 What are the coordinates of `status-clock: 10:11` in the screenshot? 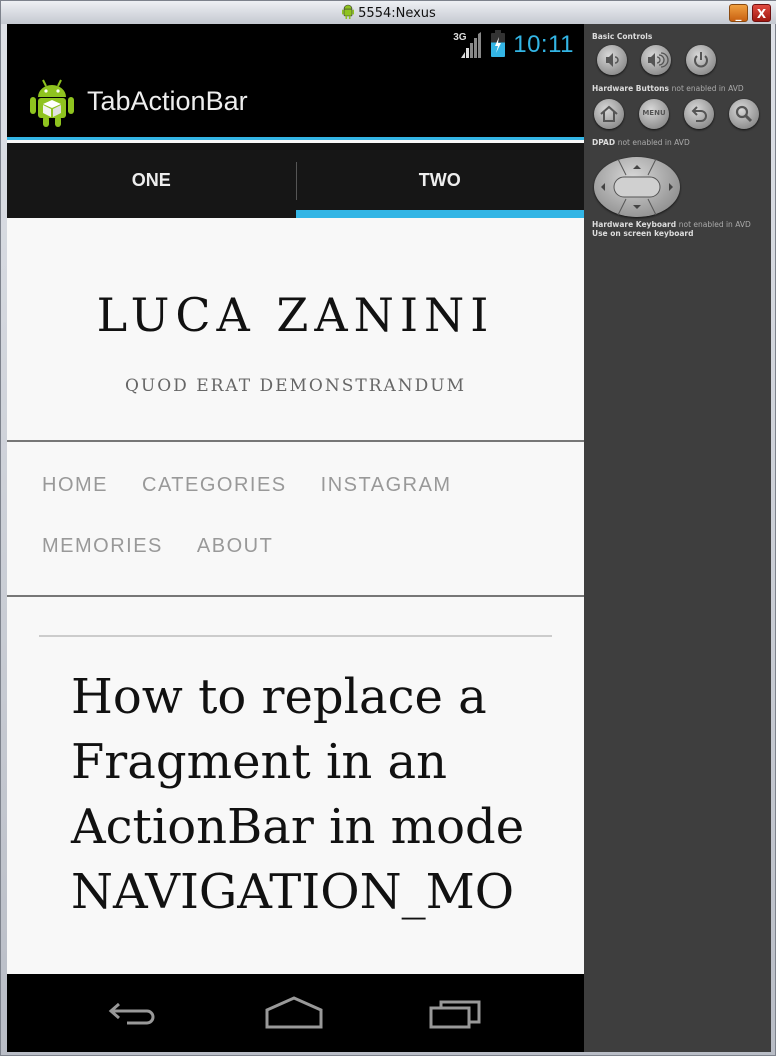 It's located at (543, 44).